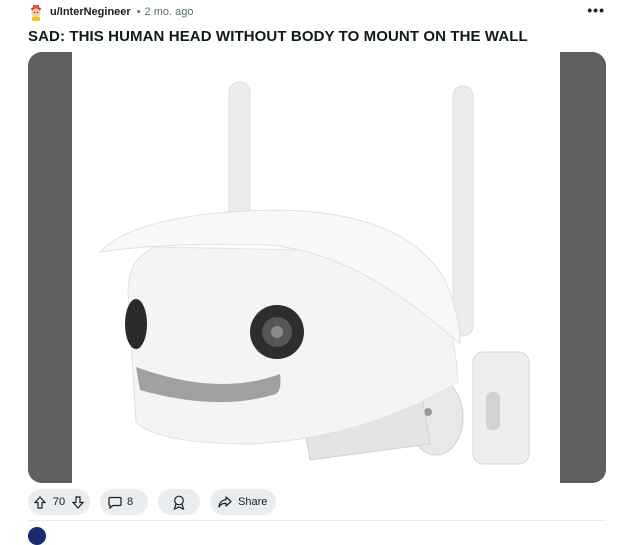  What do you see at coordinates (36, 12) in the screenshot?
I see `user-avatar` at bounding box center [36, 12].